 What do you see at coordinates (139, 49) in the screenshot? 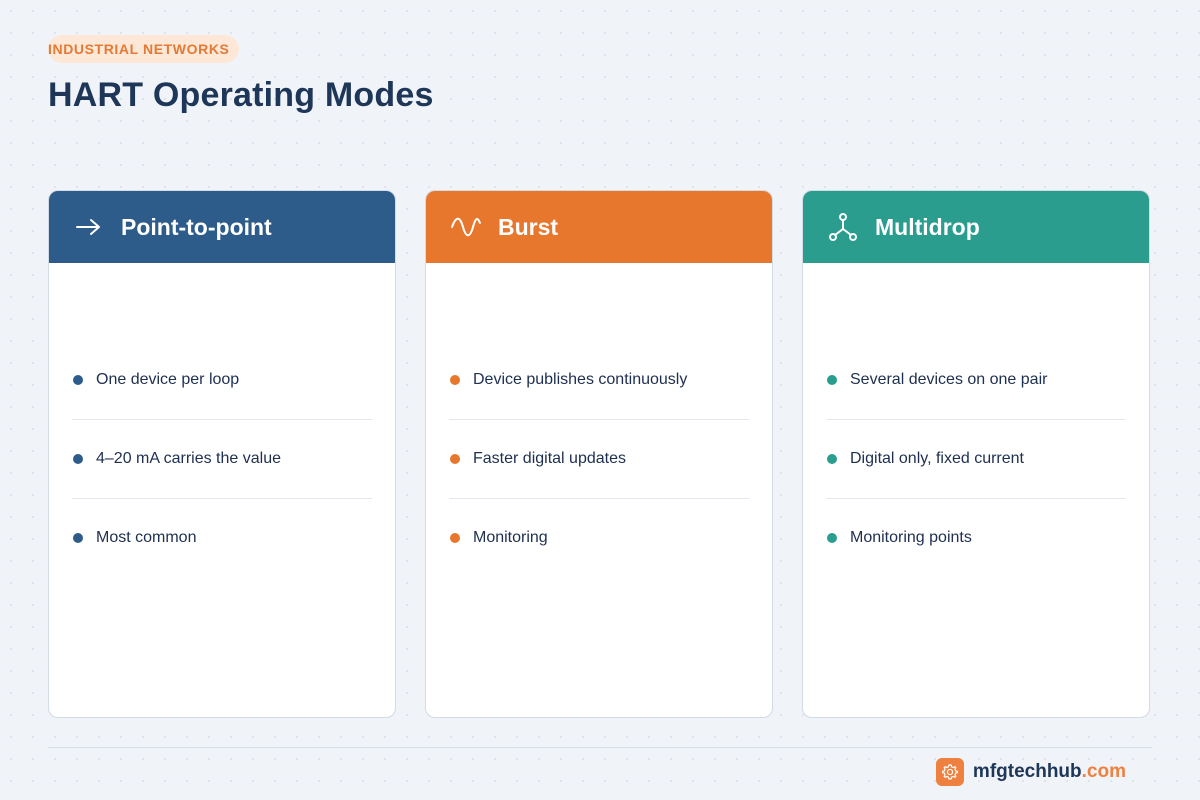
I see `category-label: INDUSTRIAL NETWORKS` at bounding box center [139, 49].